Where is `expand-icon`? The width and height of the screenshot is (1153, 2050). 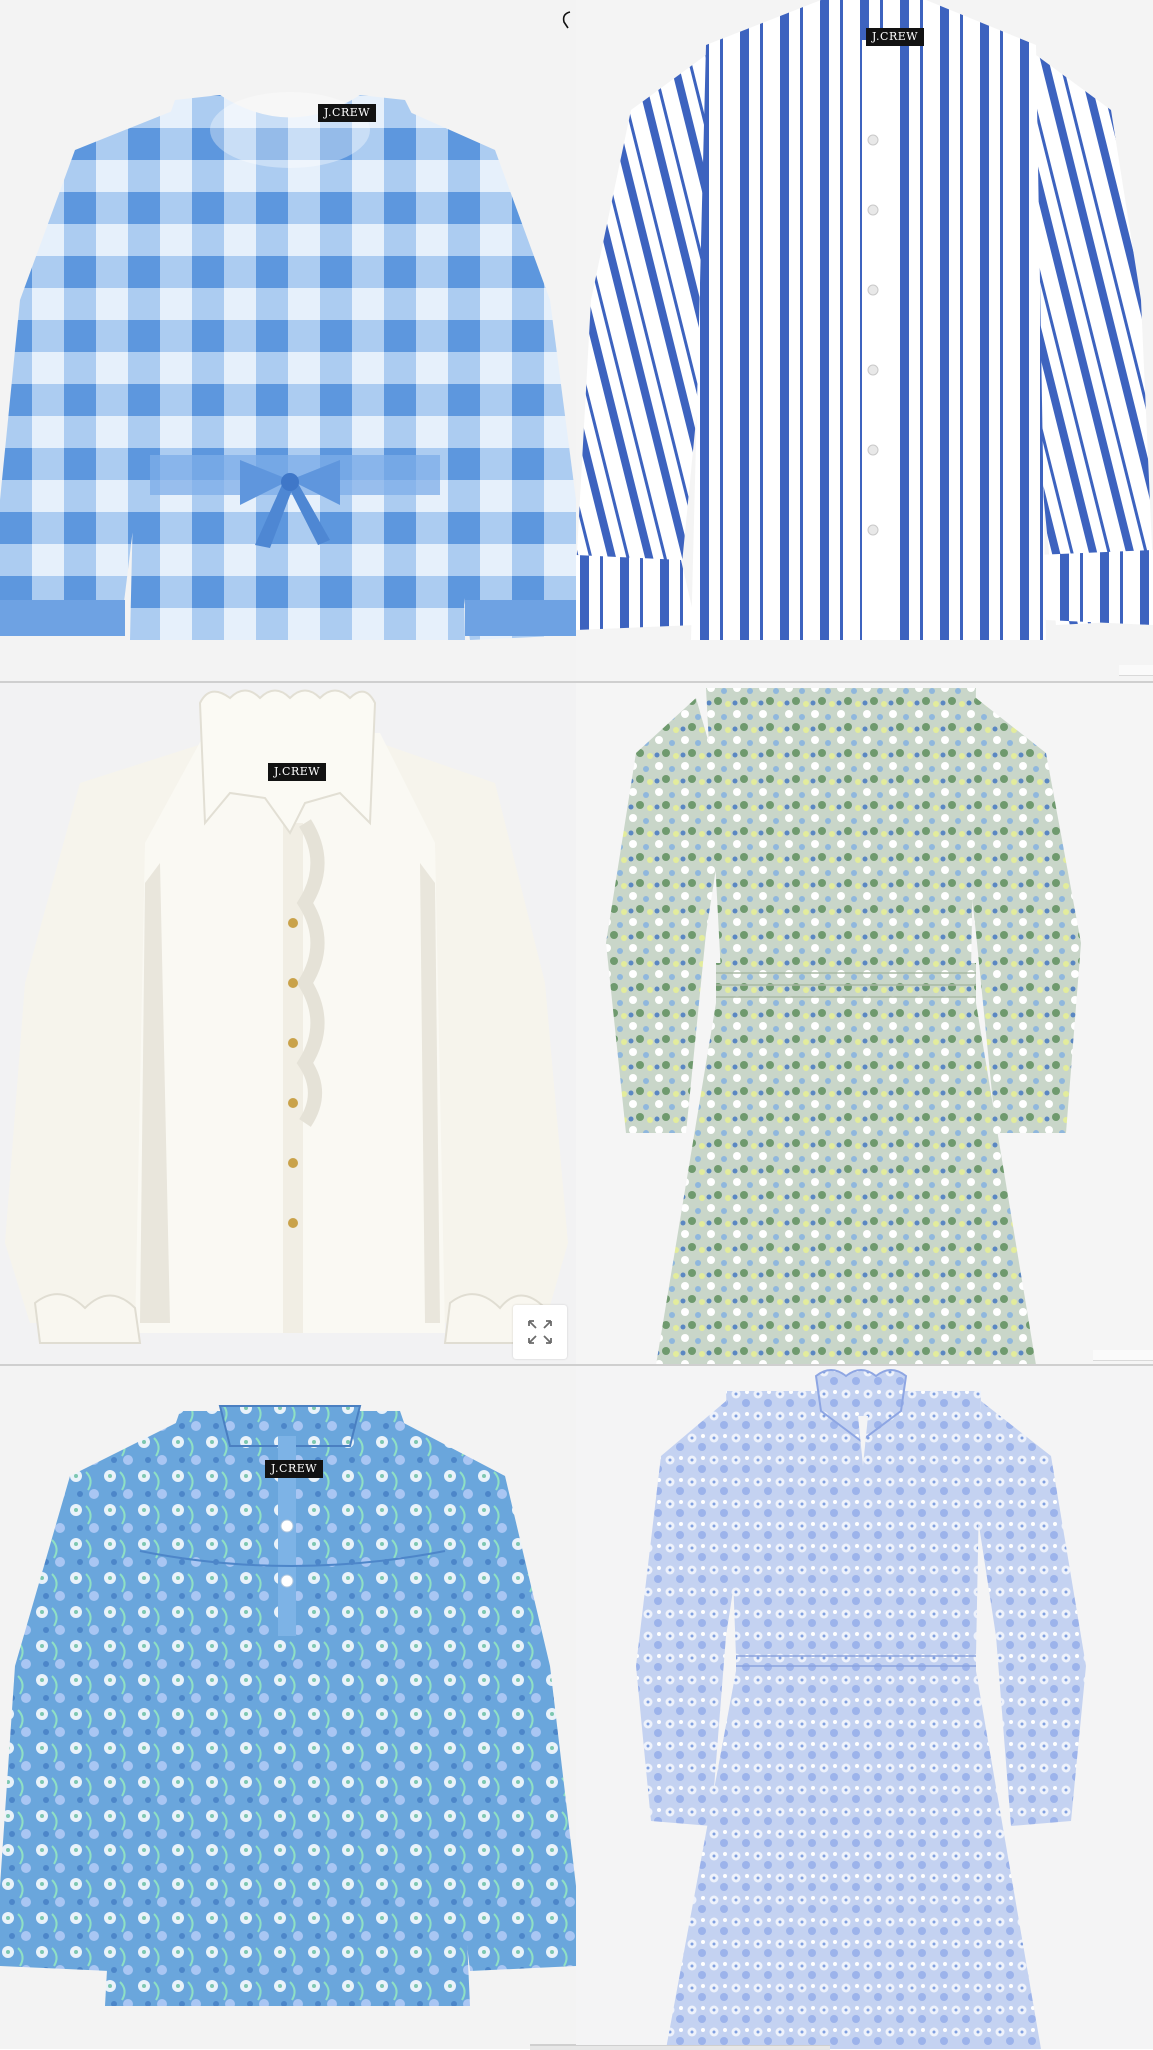
expand-icon is located at coordinates (540, 1332).